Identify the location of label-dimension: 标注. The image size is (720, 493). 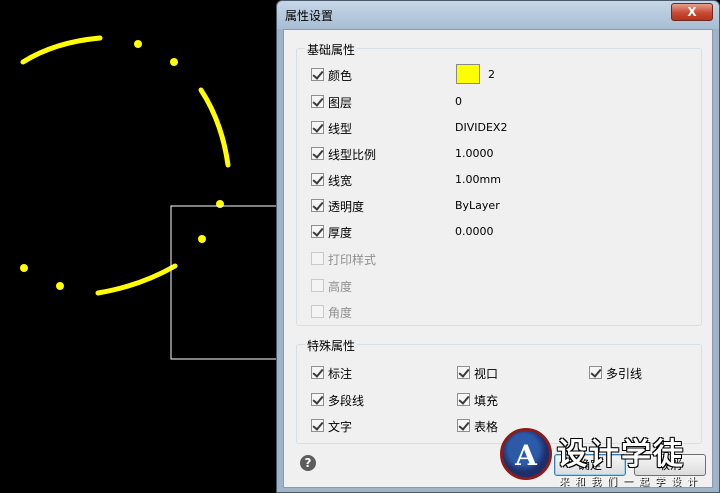
(340, 374).